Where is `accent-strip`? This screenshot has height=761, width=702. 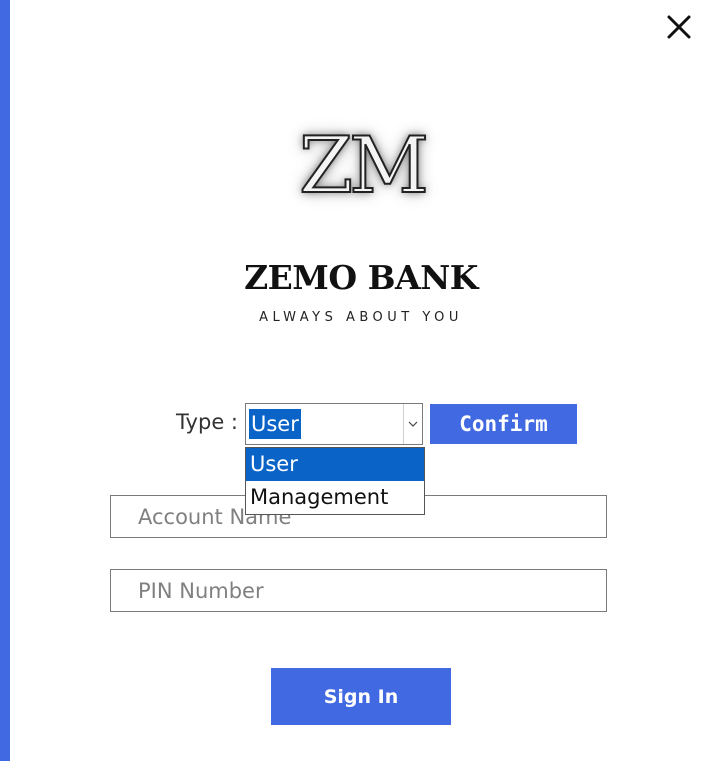 accent-strip is located at coordinates (5, 380).